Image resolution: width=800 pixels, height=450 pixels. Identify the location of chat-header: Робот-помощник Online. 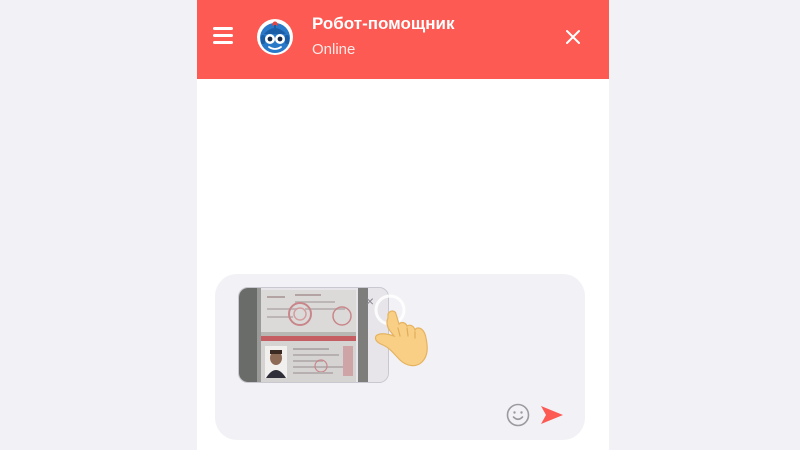
(403, 39).